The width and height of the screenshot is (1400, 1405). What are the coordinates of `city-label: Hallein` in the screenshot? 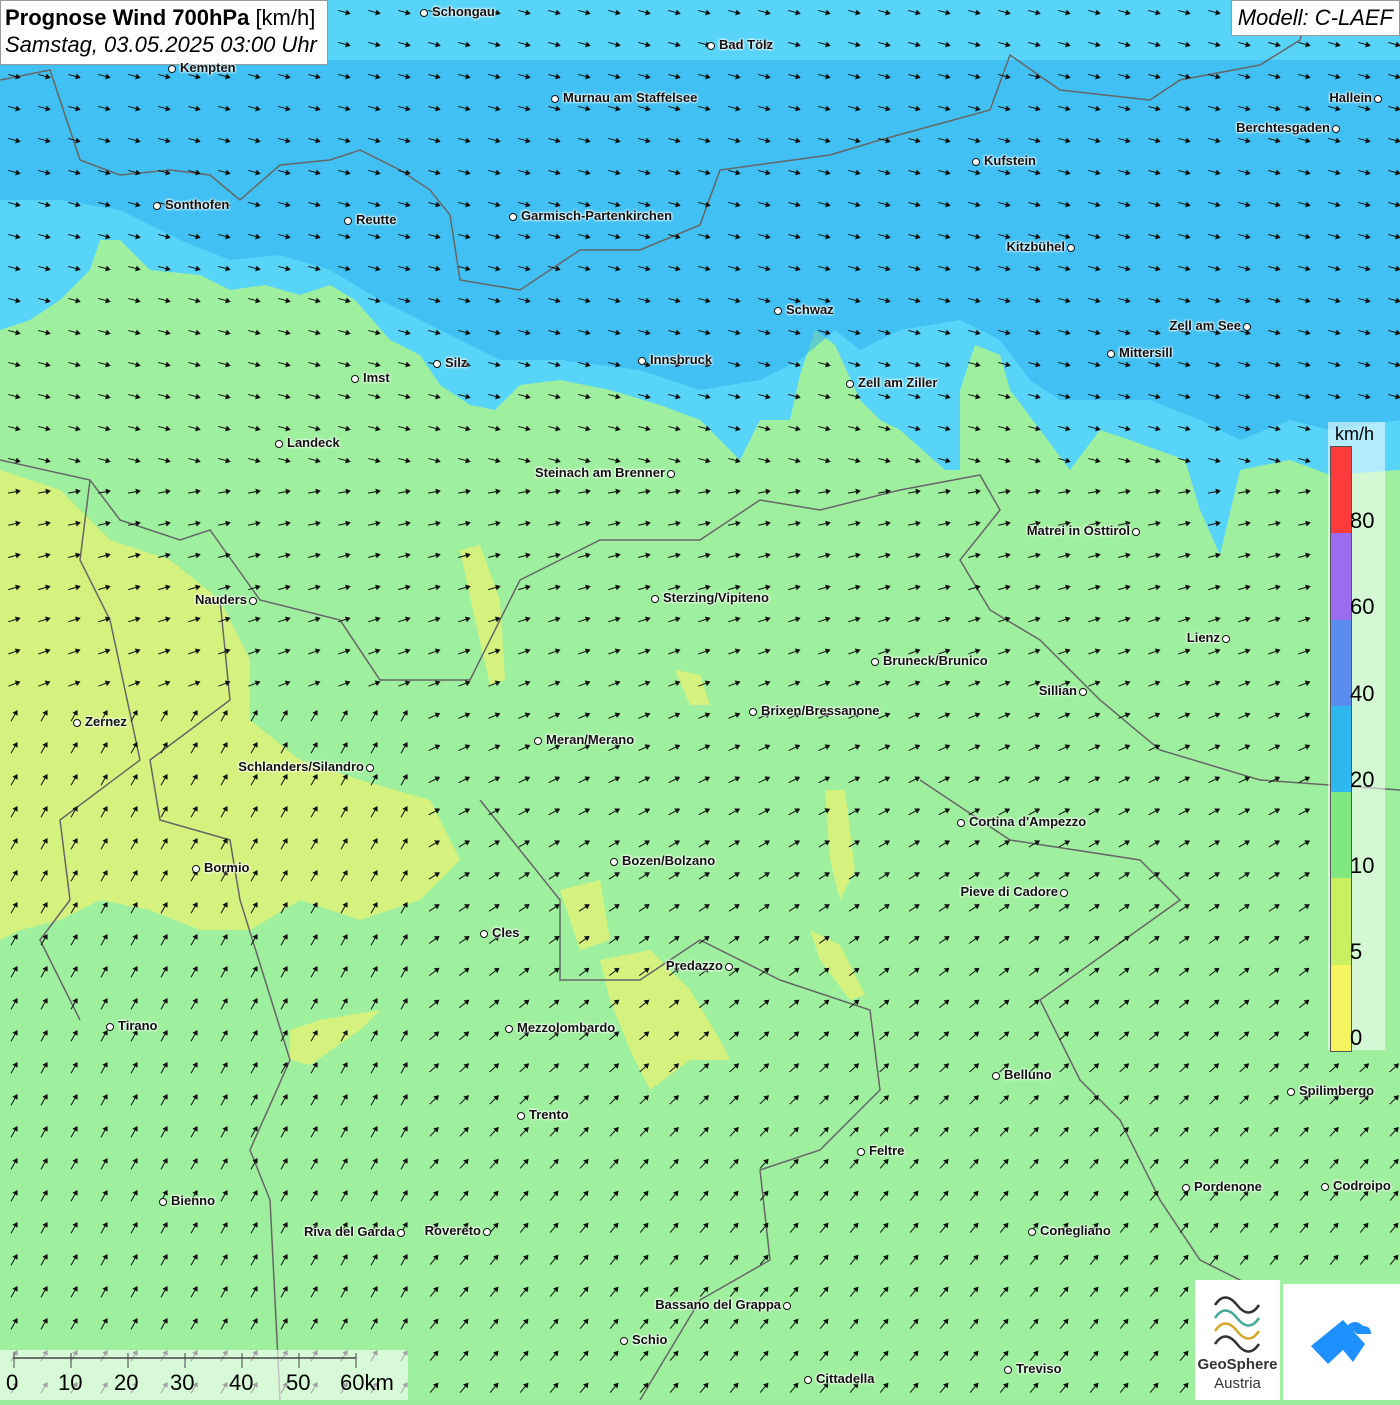 It's located at (1350, 97).